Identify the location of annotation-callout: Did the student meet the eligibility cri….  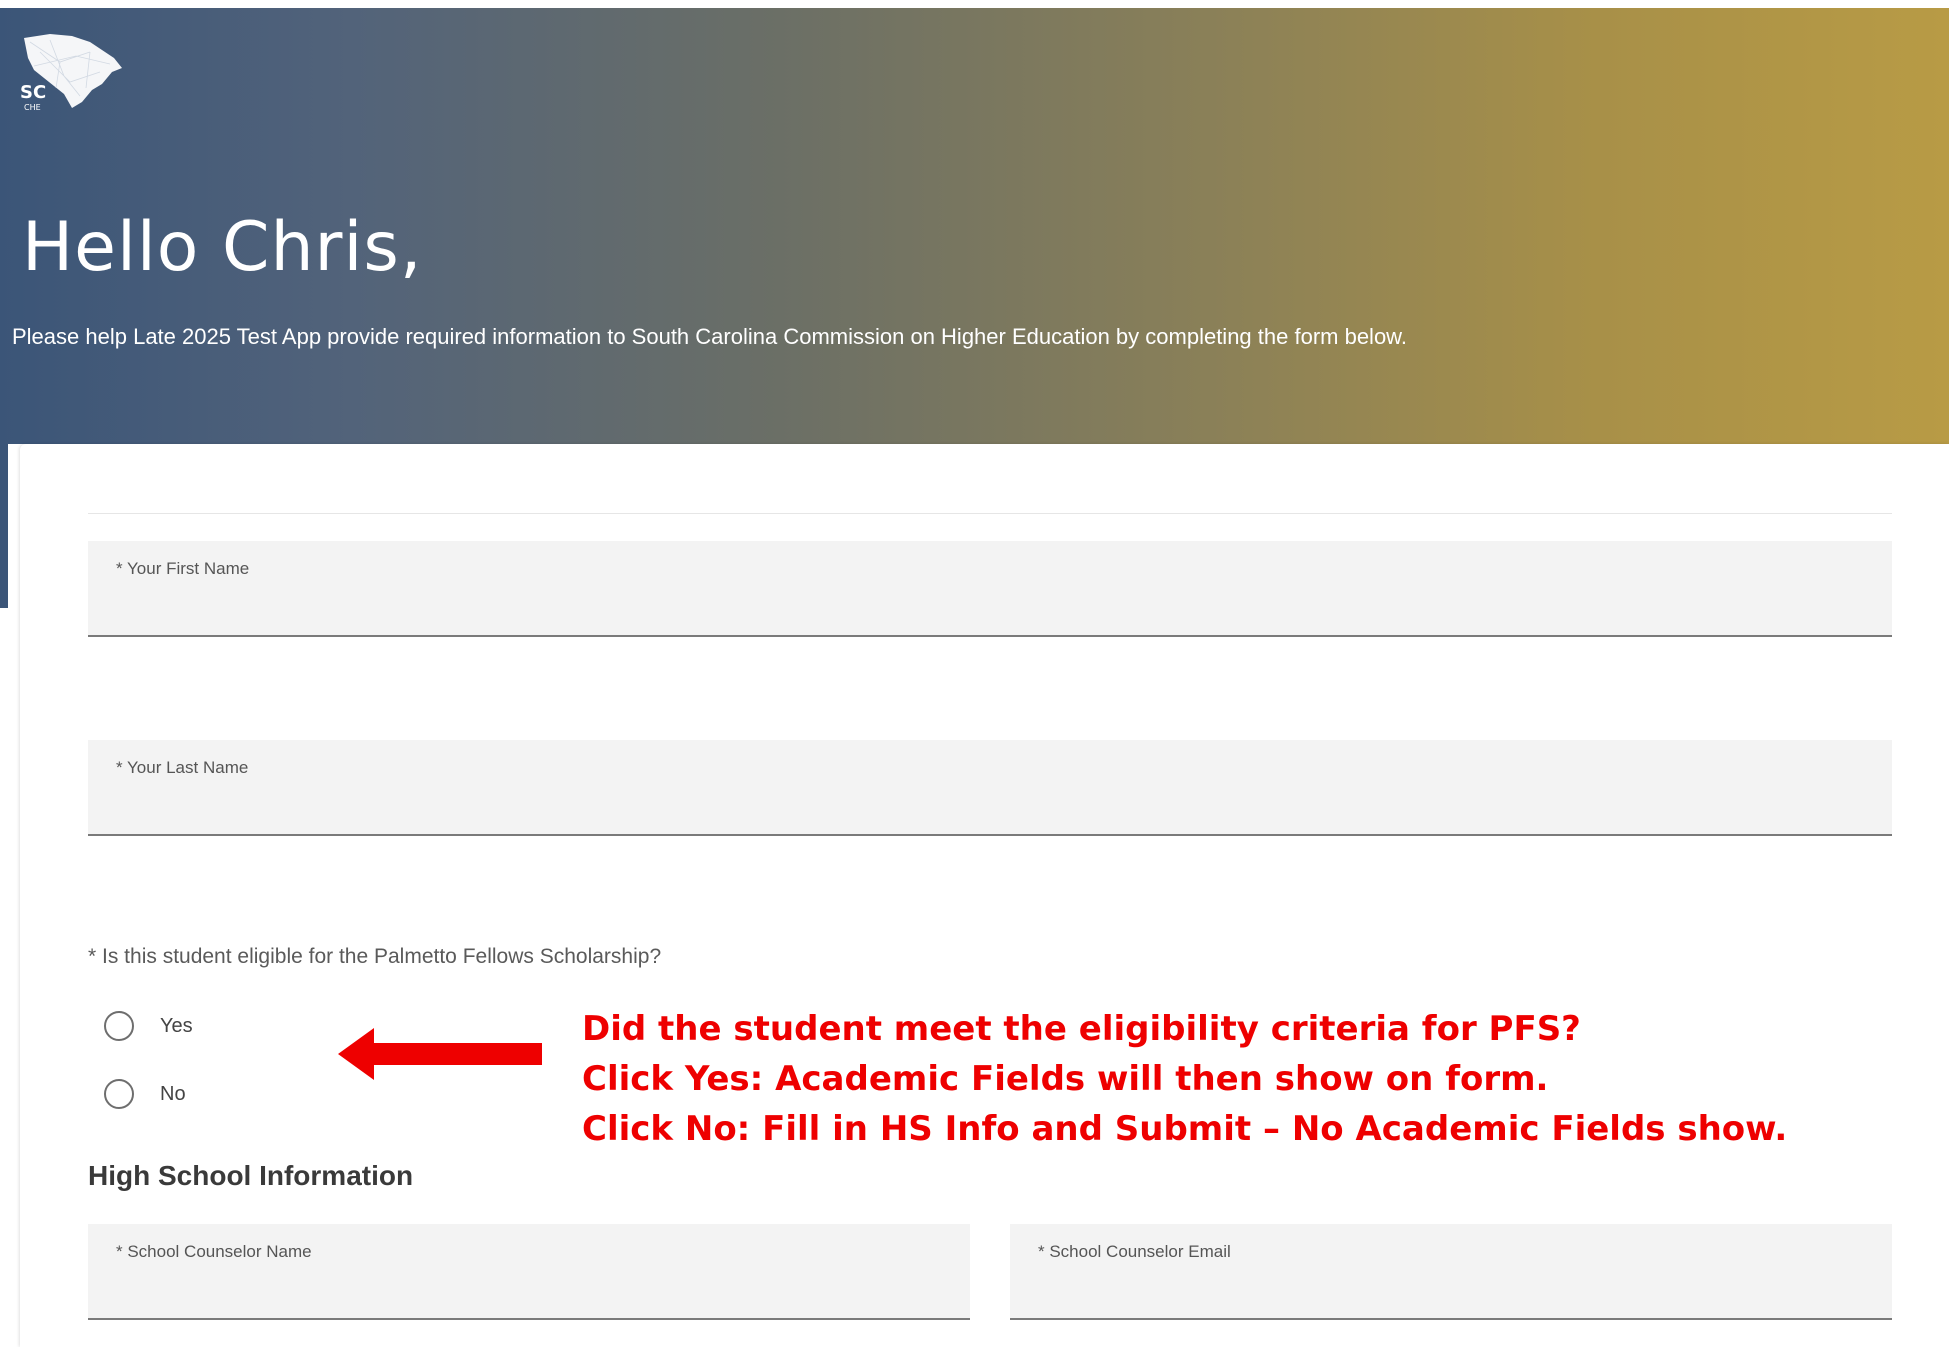
(1184, 1079).